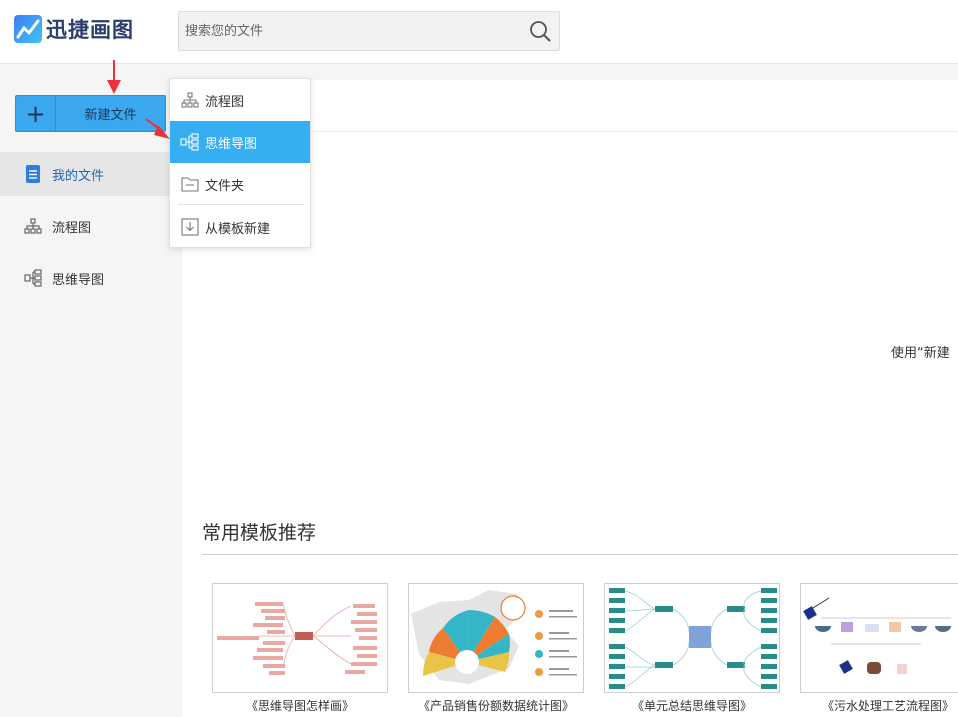  I want to click on annotation-arrow-down-icon, so click(114, 77).